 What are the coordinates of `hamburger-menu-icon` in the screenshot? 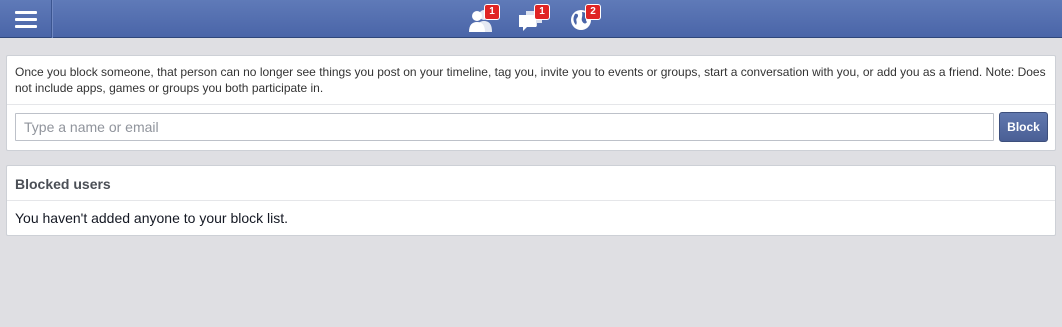 It's located at (26, 19).